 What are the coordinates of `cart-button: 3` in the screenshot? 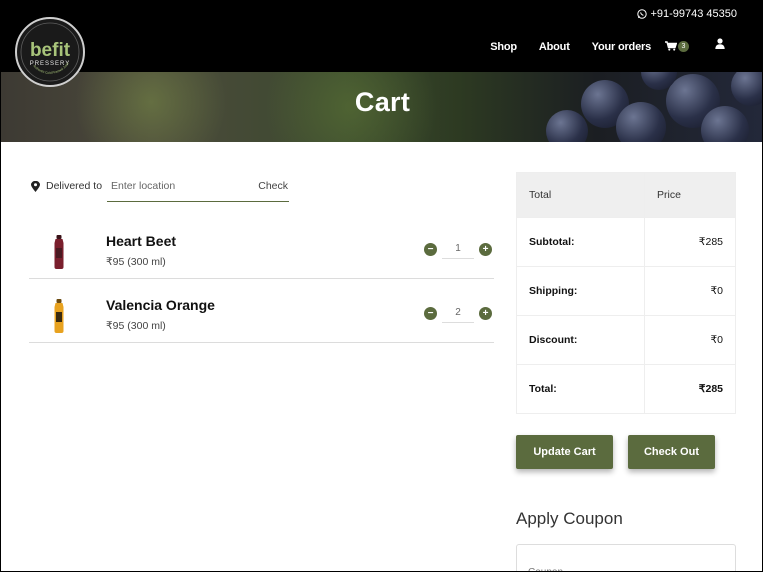 It's located at (677, 46).